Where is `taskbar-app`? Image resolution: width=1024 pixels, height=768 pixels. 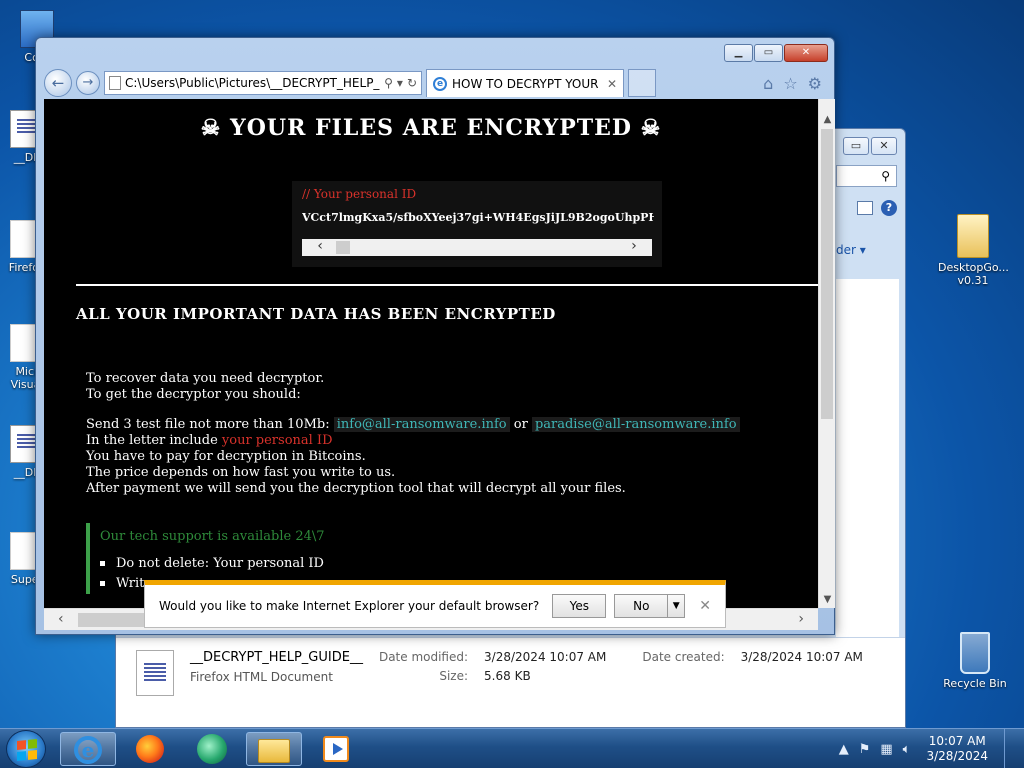 taskbar-app is located at coordinates (212, 749).